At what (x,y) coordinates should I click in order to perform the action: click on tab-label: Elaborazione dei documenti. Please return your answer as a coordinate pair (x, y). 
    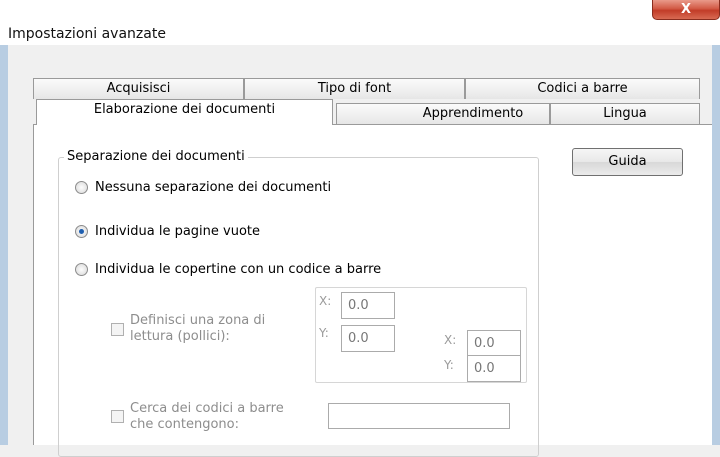
    Looking at the image, I should click on (184, 109).